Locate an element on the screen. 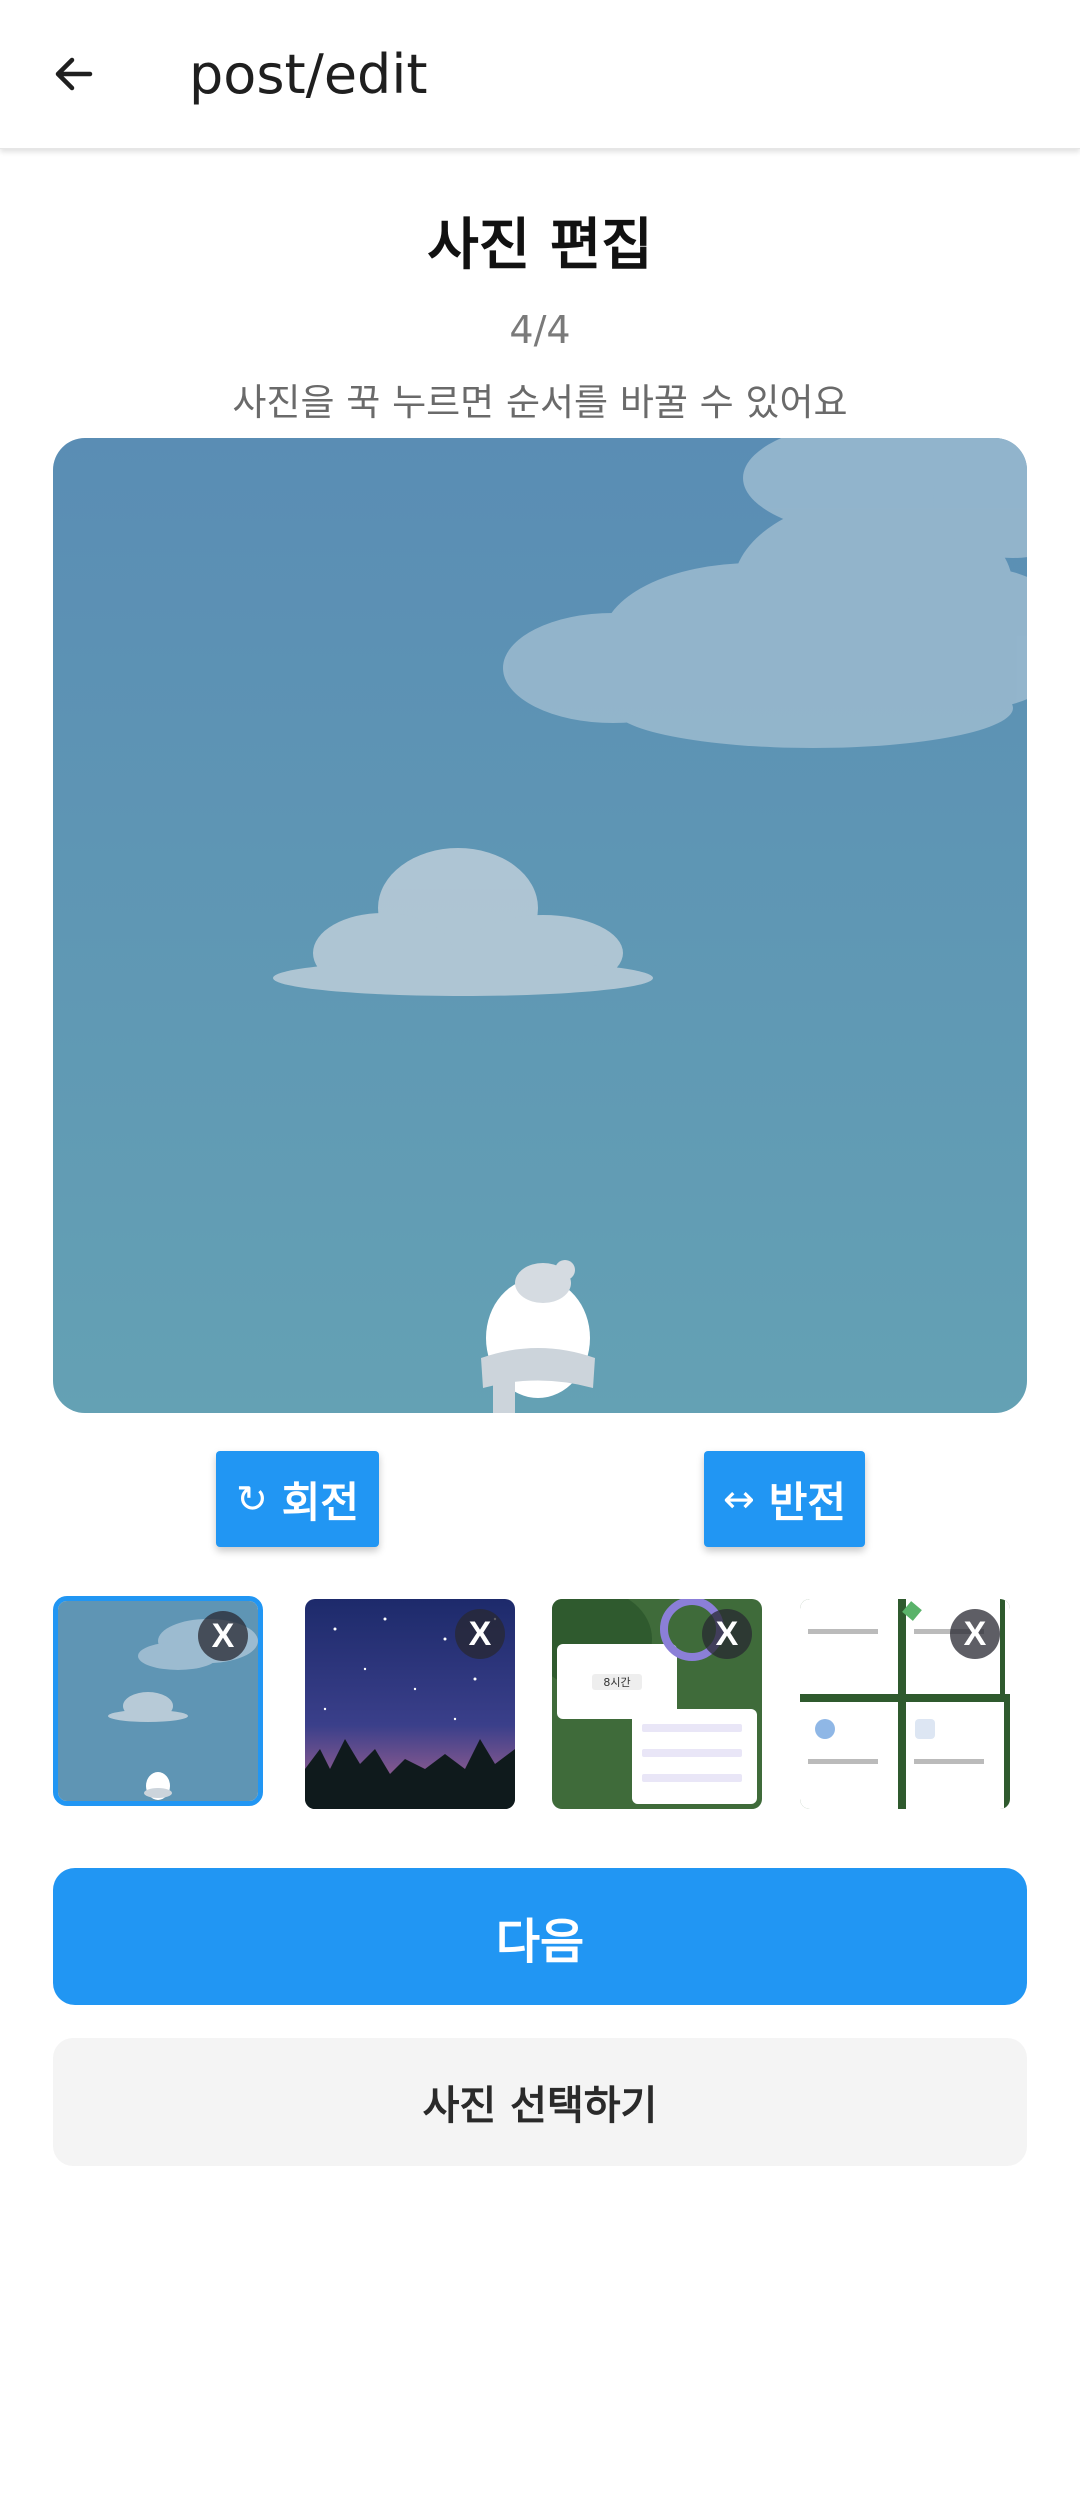 This screenshot has height=2507, width=1080. arrow-left-icon is located at coordinates (74, 74).